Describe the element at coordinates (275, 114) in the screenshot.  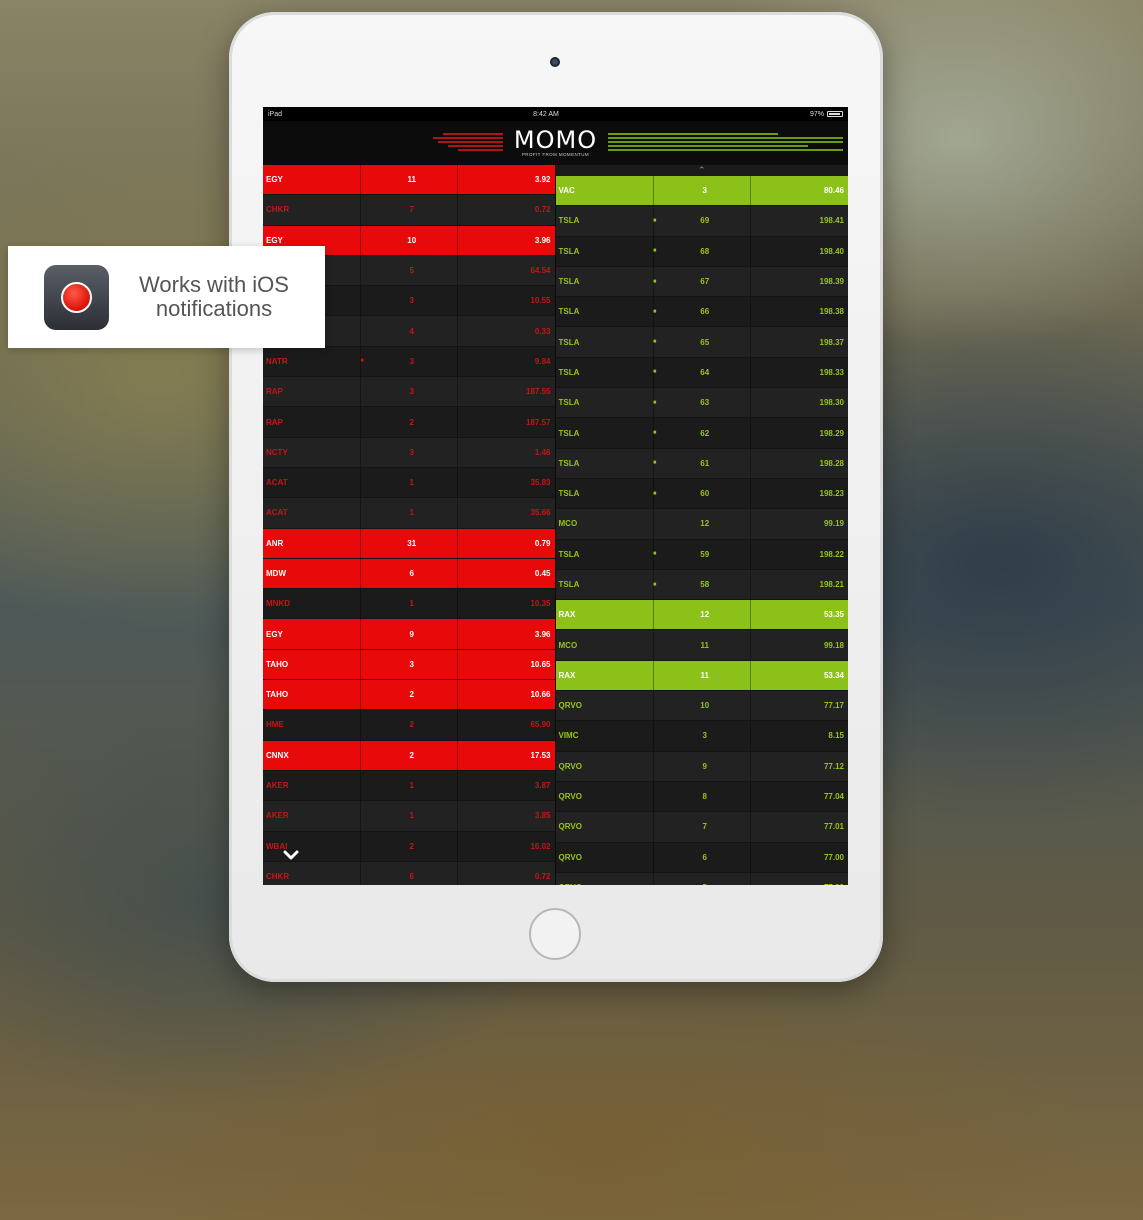
I see `device-label: iPad` at that location.